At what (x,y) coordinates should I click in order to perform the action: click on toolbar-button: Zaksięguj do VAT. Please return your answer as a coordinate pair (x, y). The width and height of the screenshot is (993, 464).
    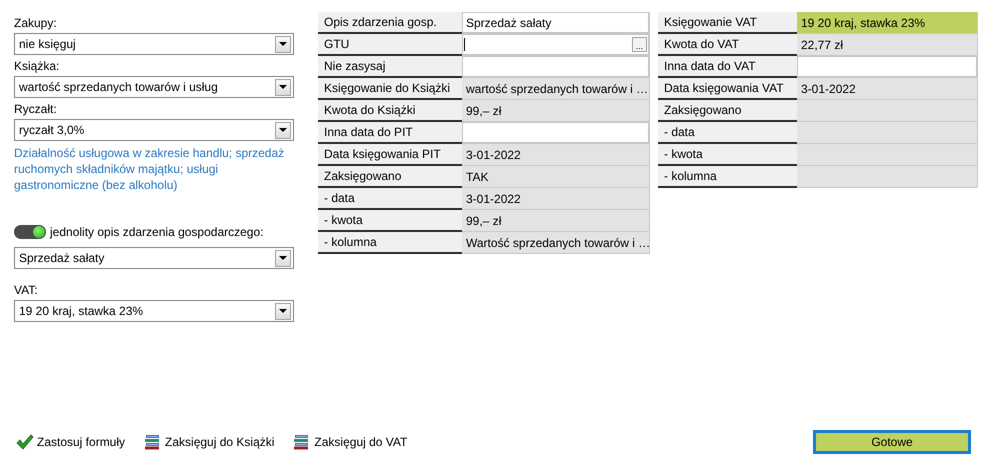
    Looking at the image, I should click on (350, 442).